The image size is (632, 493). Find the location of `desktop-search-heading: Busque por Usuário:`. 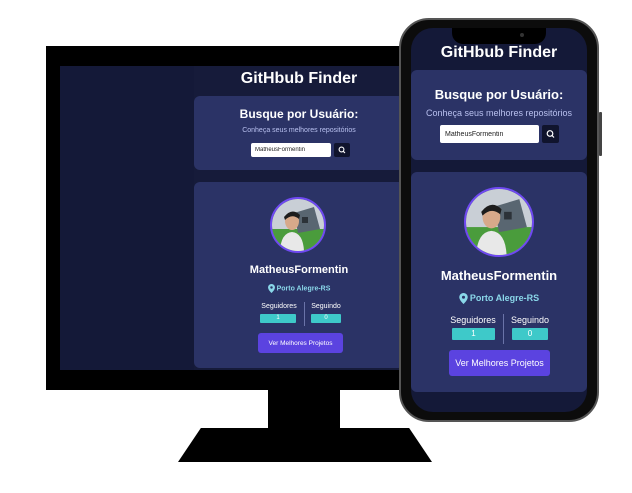

desktop-search-heading: Busque por Usuário: is located at coordinates (299, 114).